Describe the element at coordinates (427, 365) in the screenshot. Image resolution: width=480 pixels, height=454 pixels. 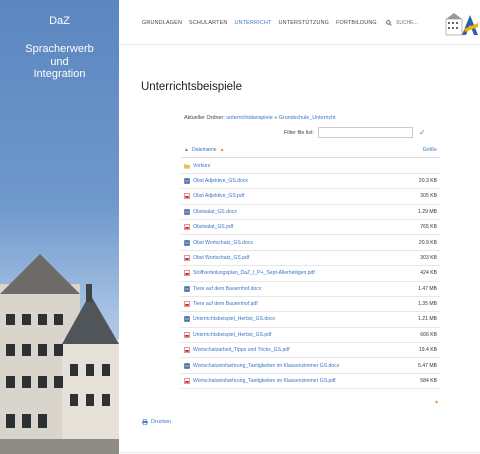
I see `file-size: 5.47 MB` at that location.